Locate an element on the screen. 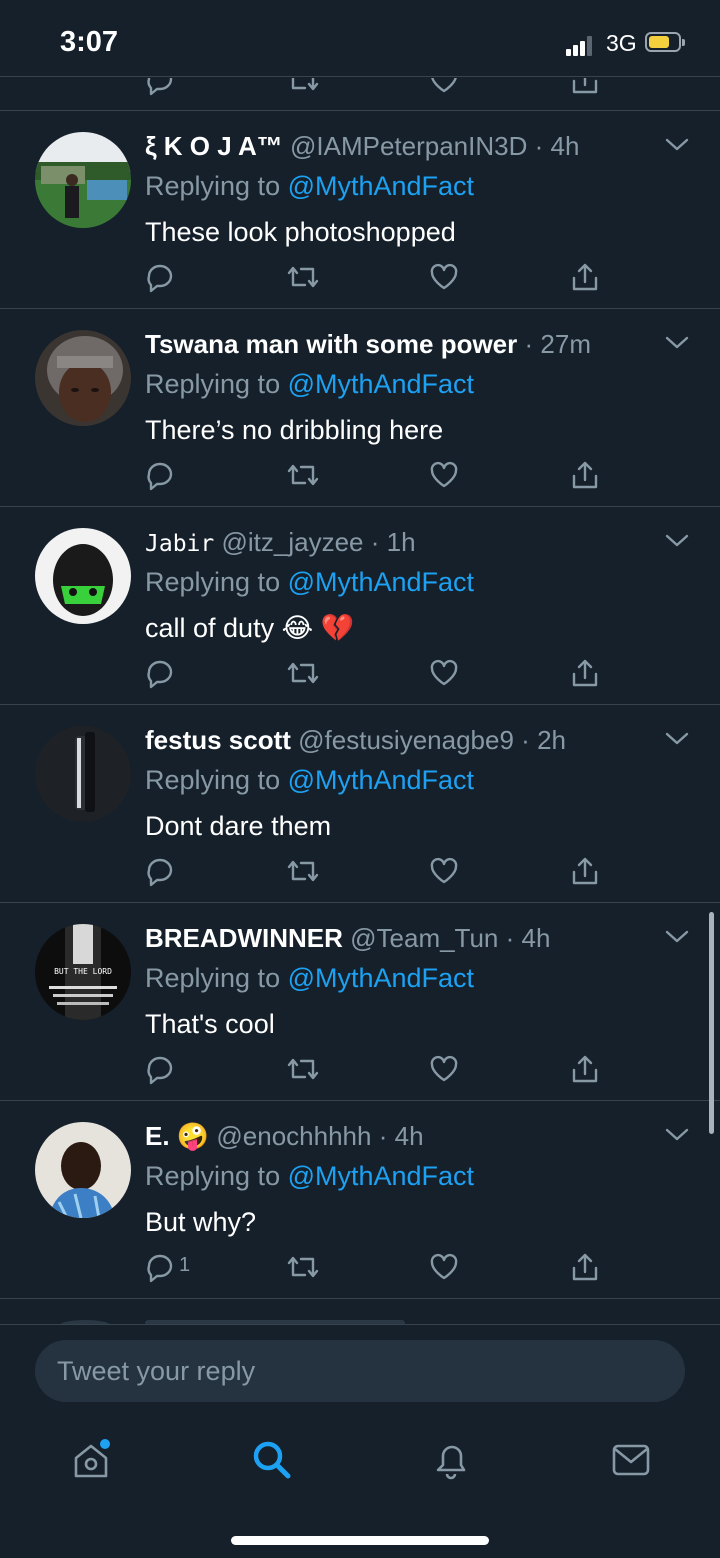  tweet-header: festus scott @festusiyenagbe9 · 2h is located at coordinates (355, 740).